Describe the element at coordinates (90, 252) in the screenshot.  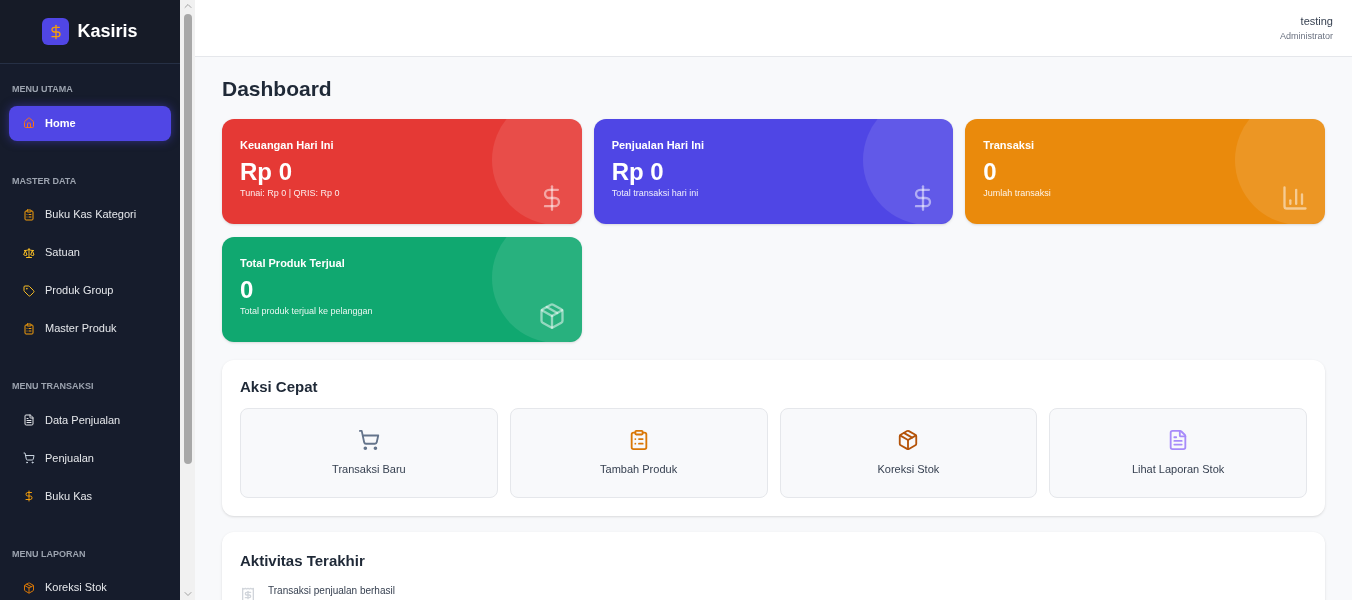
I see `sidebar-item: Satuan` at that location.